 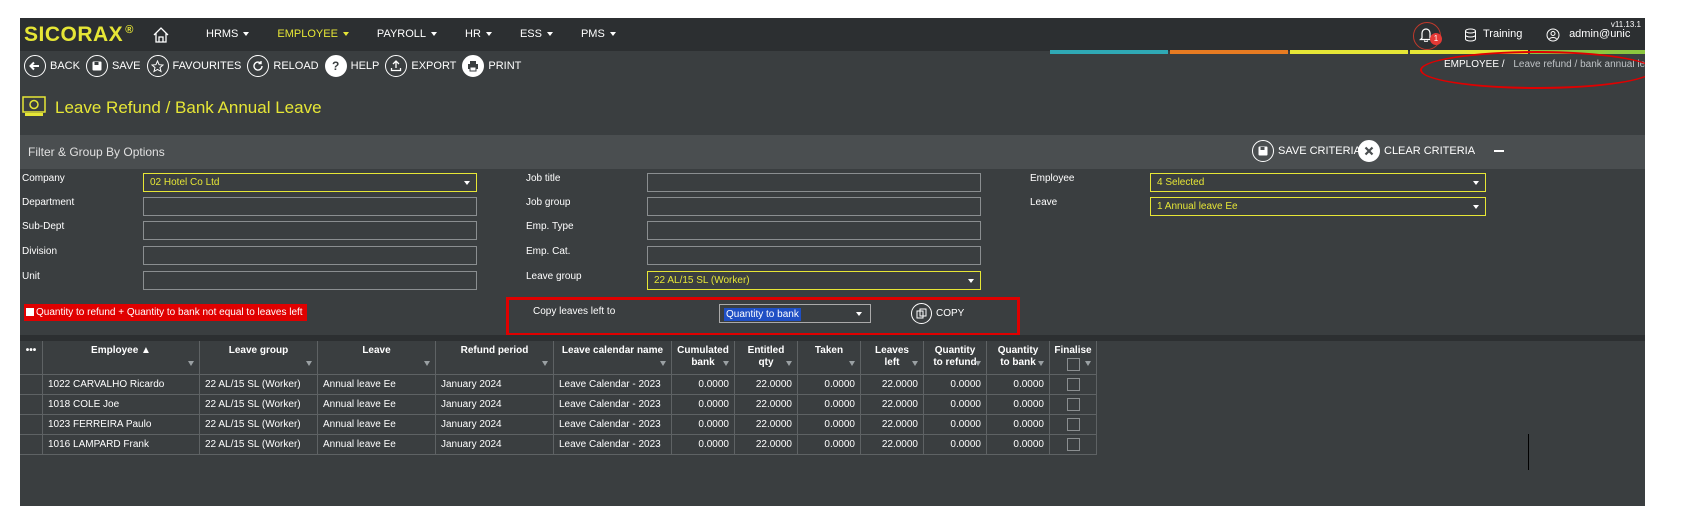 I want to click on unit-input, so click(x=310, y=280).